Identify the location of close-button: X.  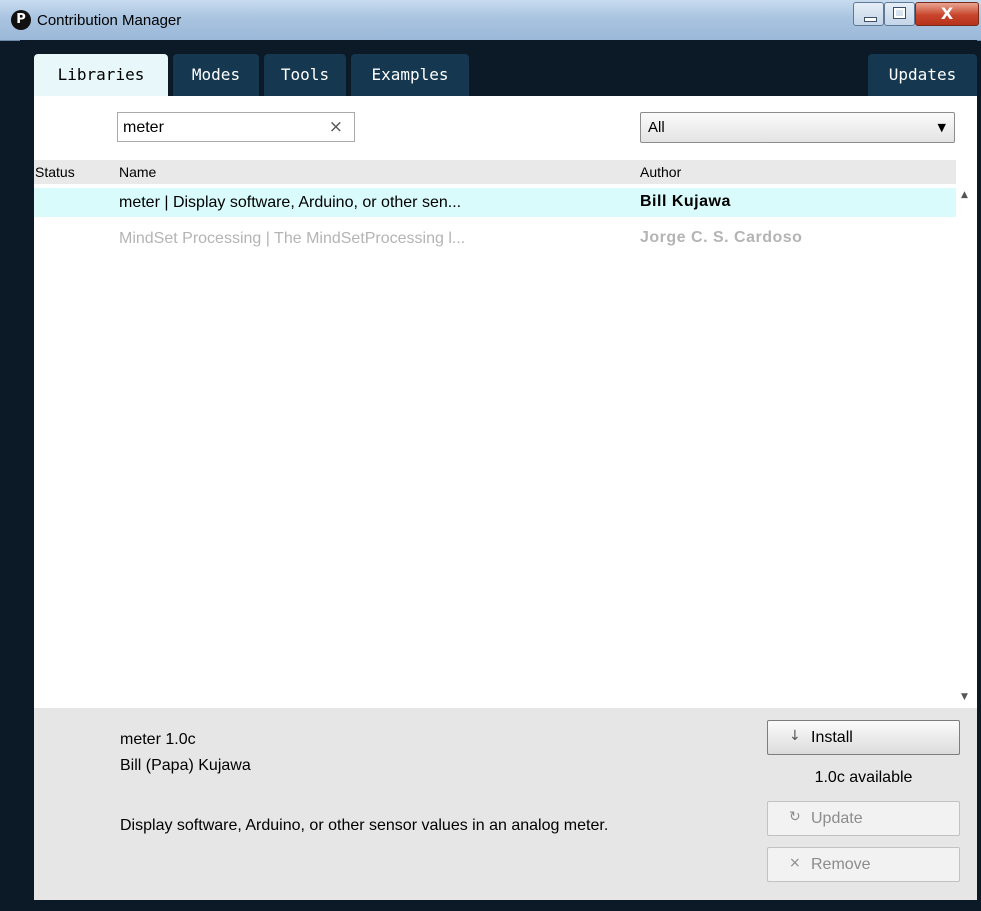
(947, 14).